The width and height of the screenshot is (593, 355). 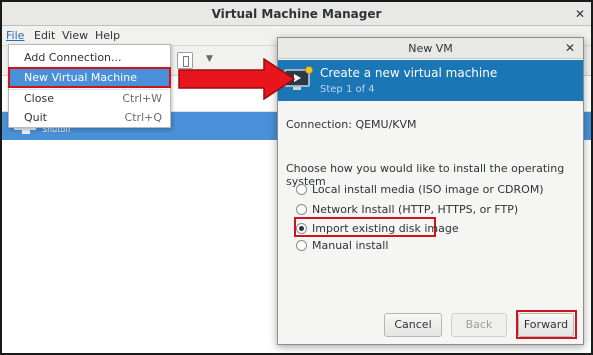 I want to click on menu-item-accelerator: Ctrl+Q, so click(x=143, y=117).